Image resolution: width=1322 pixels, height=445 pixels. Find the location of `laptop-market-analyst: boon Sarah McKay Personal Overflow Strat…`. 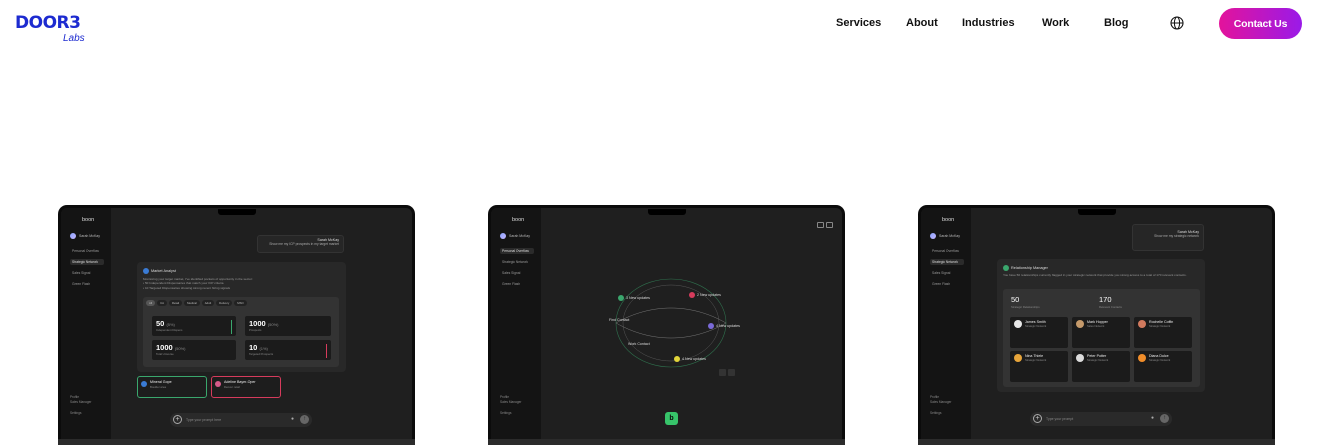

laptop-market-analyst: boon Sarah McKay Personal Overflow Strat… is located at coordinates (236, 325).